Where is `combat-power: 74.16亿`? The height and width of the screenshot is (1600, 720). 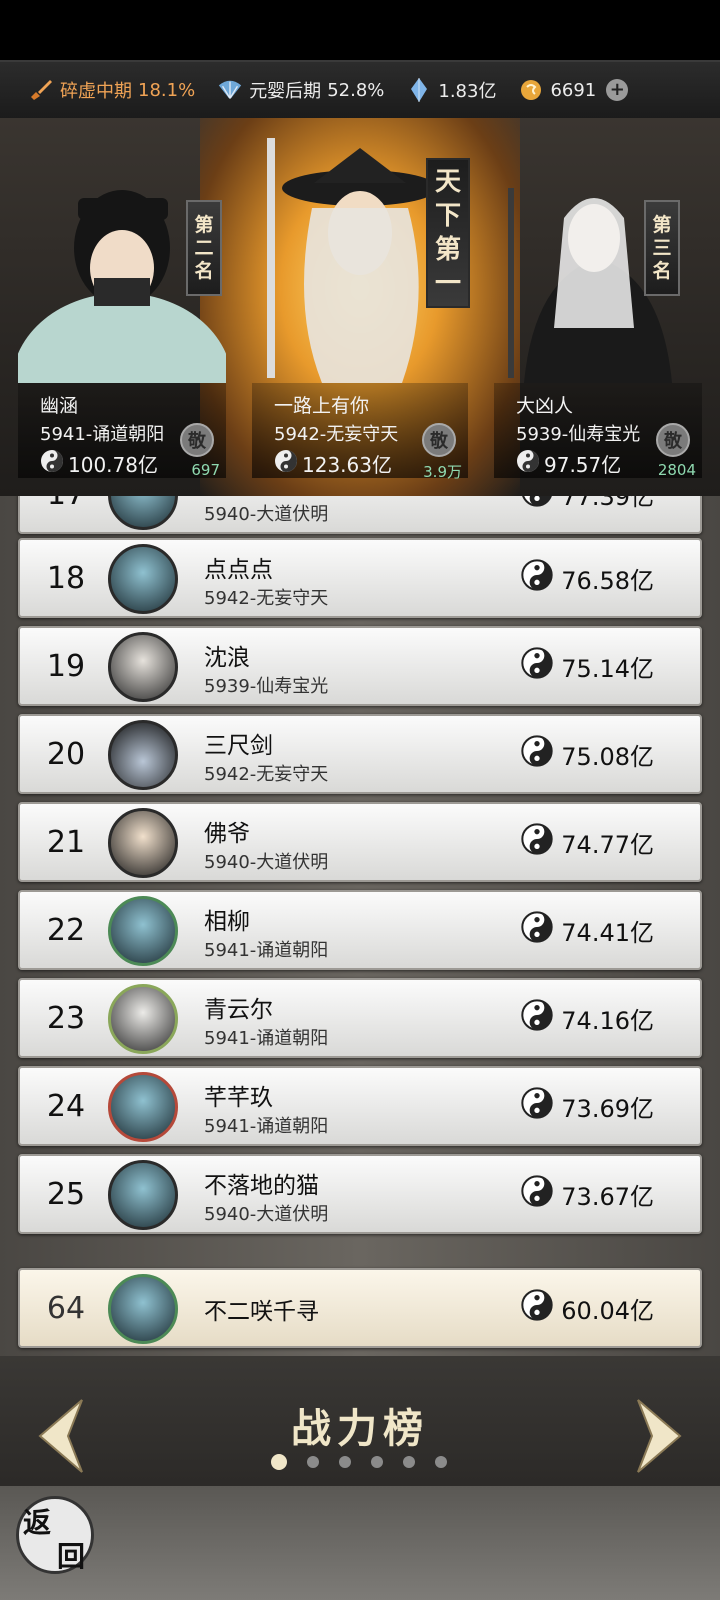 combat-power: 74.16亿 is located at coordinates (587, 1018).